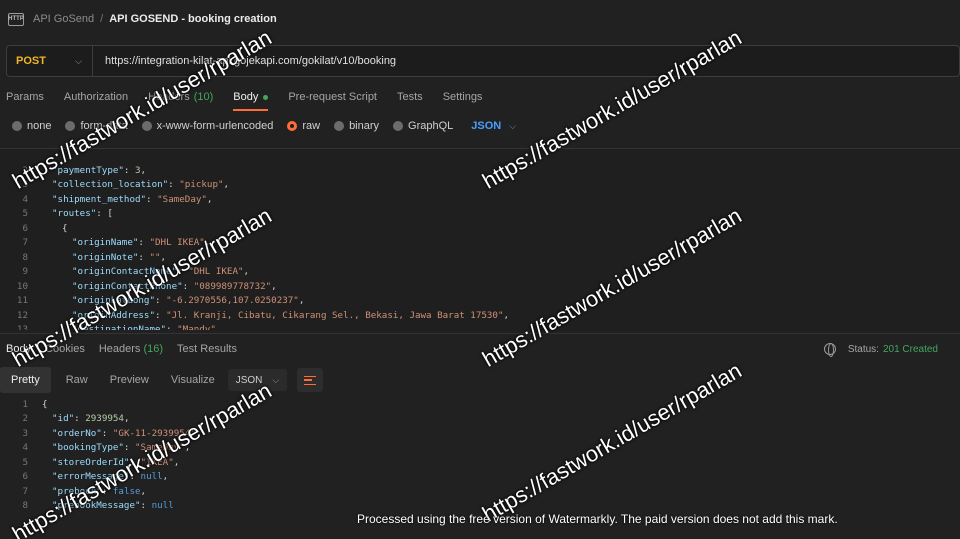 The width and height of the screenshot is (960, 539). Describe the element at coordinates (25, 272) in the screenshot. I see `line-number: 9` at that location.